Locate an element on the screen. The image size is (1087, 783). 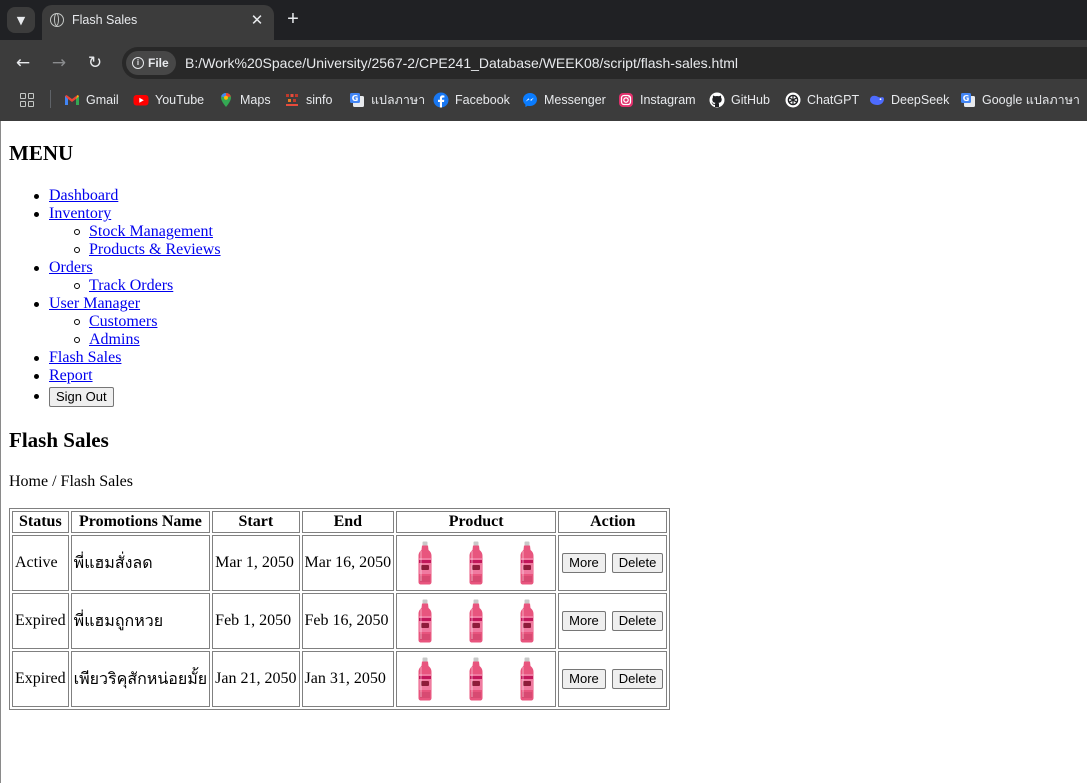
chatgpt-icon is located at coordinates (793, 100).